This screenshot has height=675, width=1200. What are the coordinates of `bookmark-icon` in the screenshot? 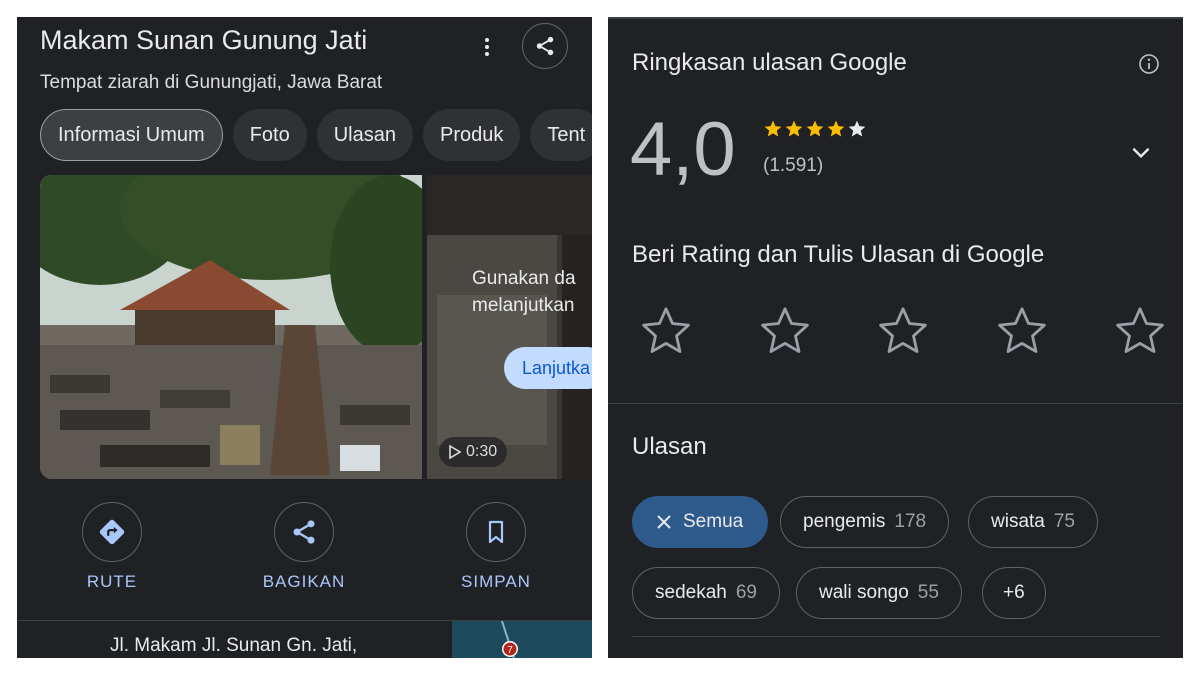 It's located at (496, 532).